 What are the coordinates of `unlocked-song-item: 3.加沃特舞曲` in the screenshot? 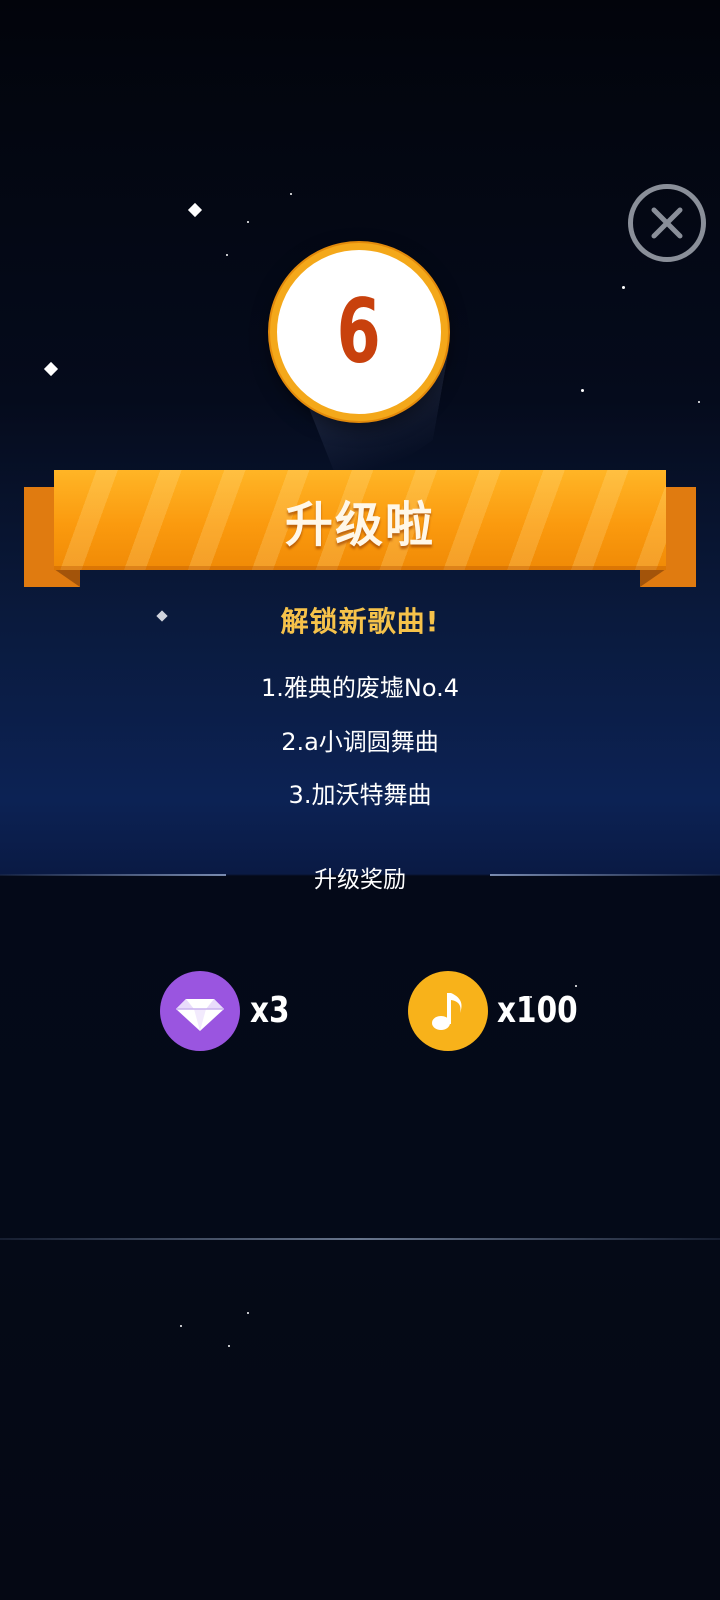 It's located at (360, 795).